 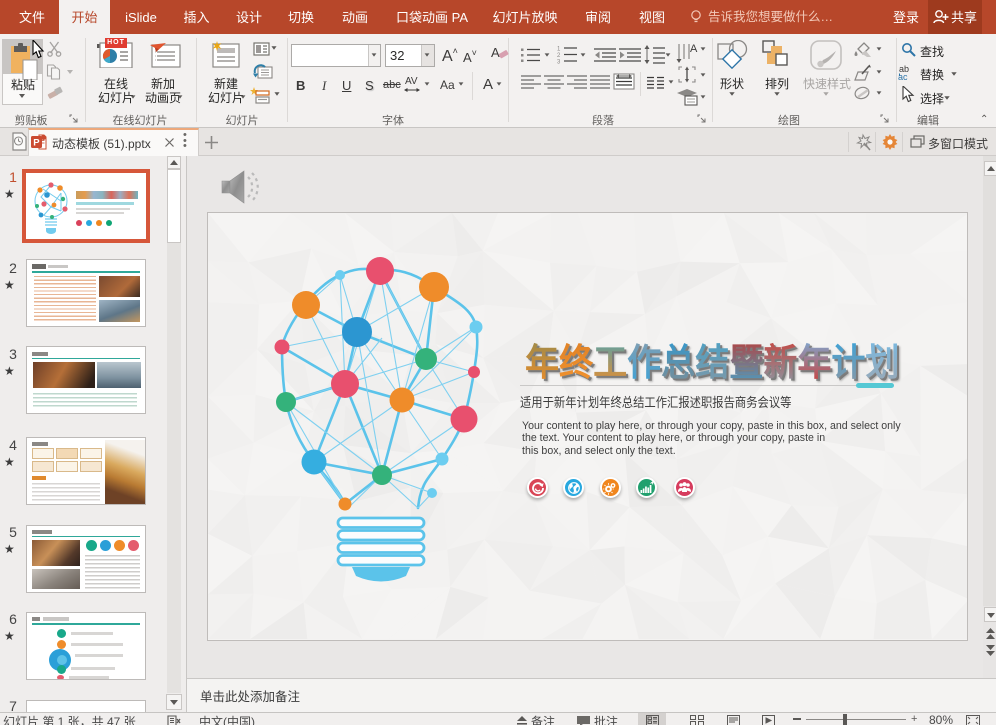 What do you see at coordinates (559, 50) in the screenshot?
I see `svg-text: 1` at bounding box center [559, 50].